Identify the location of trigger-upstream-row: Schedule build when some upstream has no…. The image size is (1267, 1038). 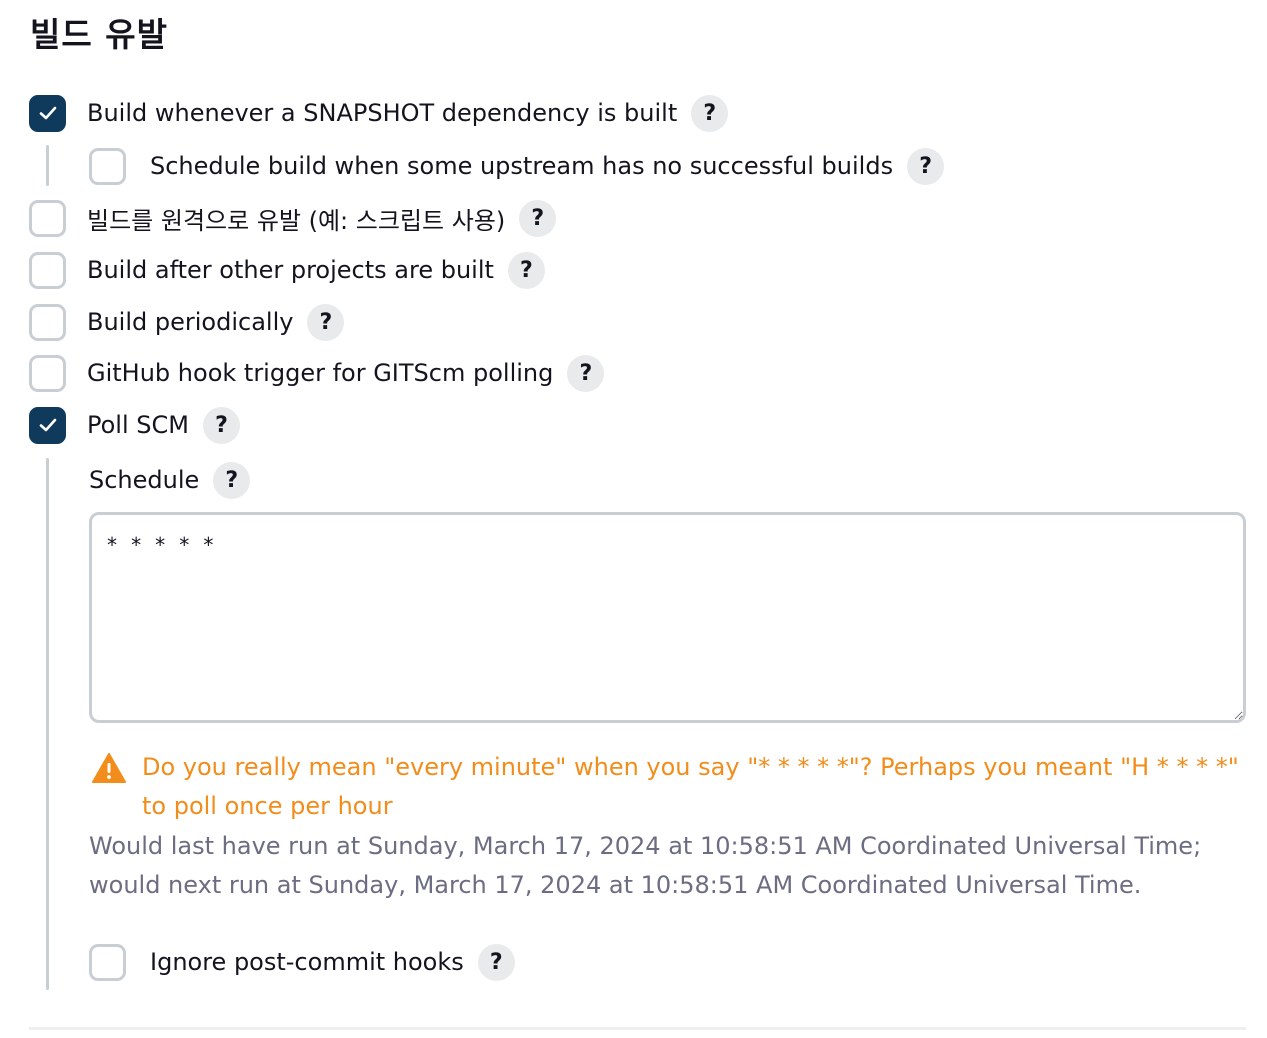
(517, 166).